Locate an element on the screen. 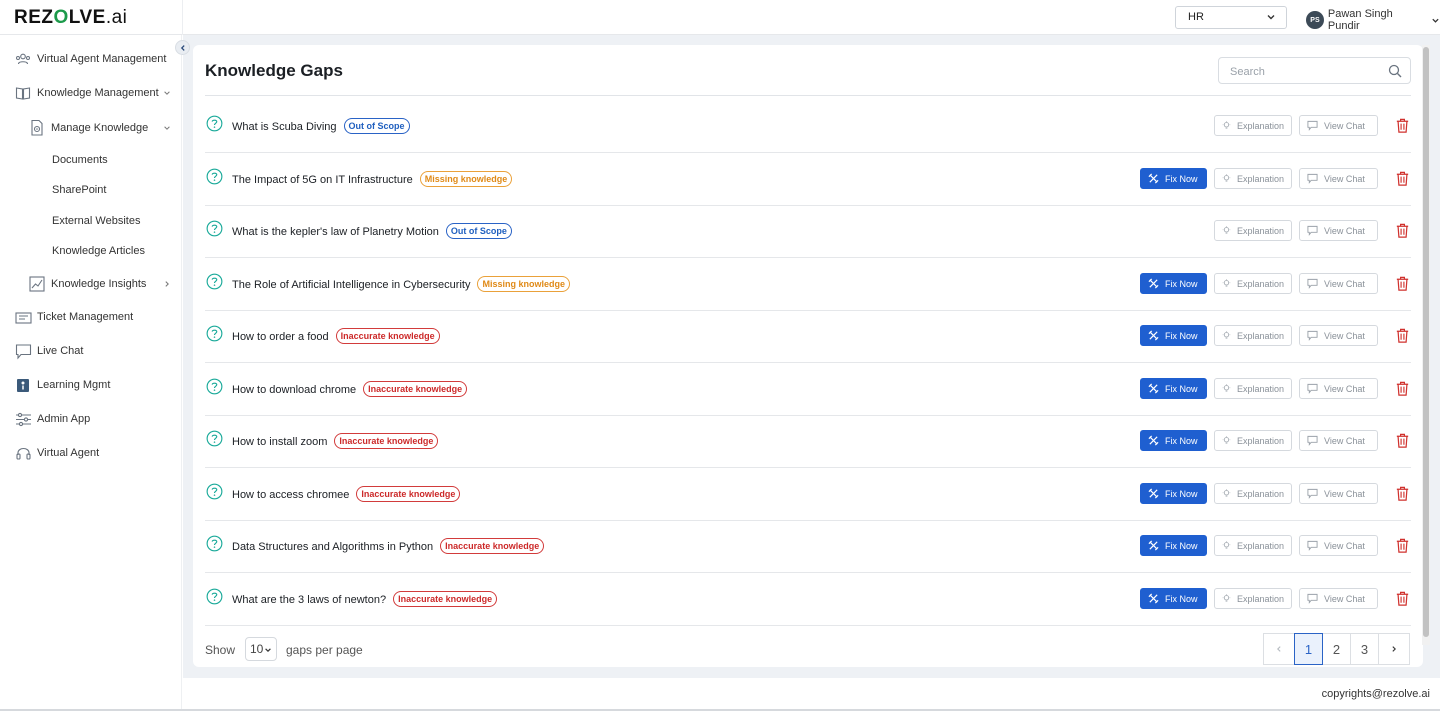 The image size is (1440, 711). gap-title: Data Structures and Algorithms in Python is located at coordinates (333, 547).